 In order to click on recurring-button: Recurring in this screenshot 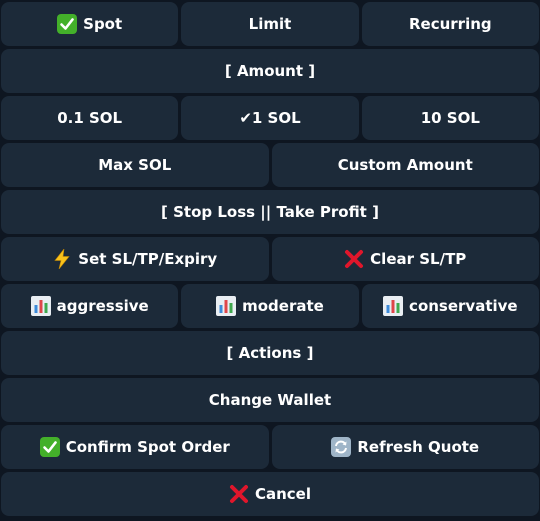, I will do `click(450, 24)`.